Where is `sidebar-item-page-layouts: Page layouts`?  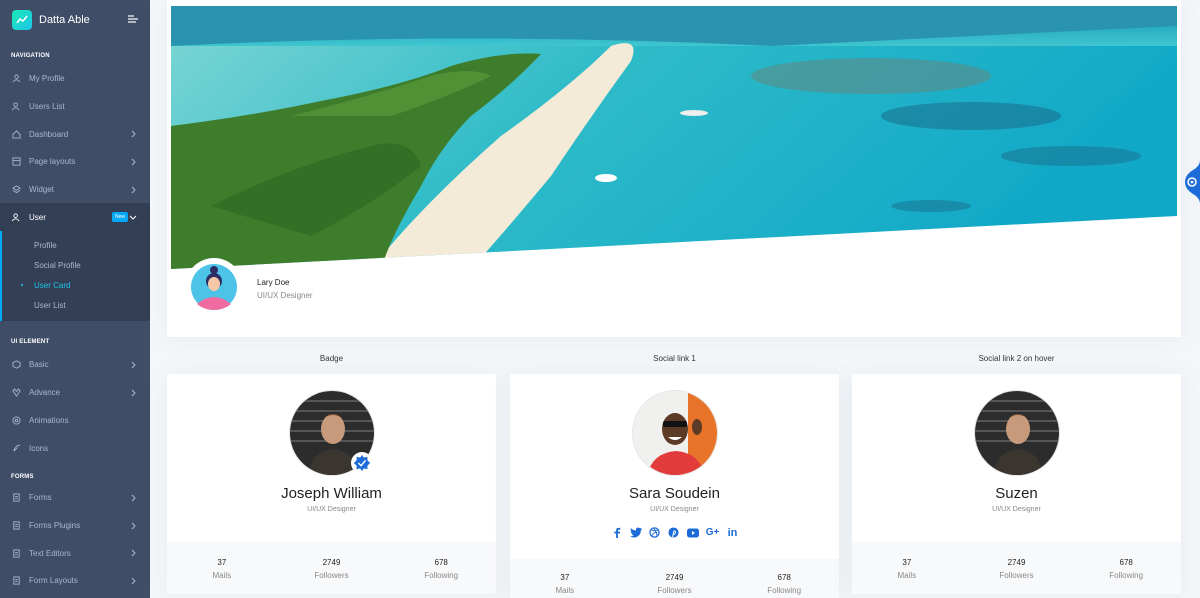 sidebar-item-page-layouts: Page layouts is located at coordinates (75, 162).